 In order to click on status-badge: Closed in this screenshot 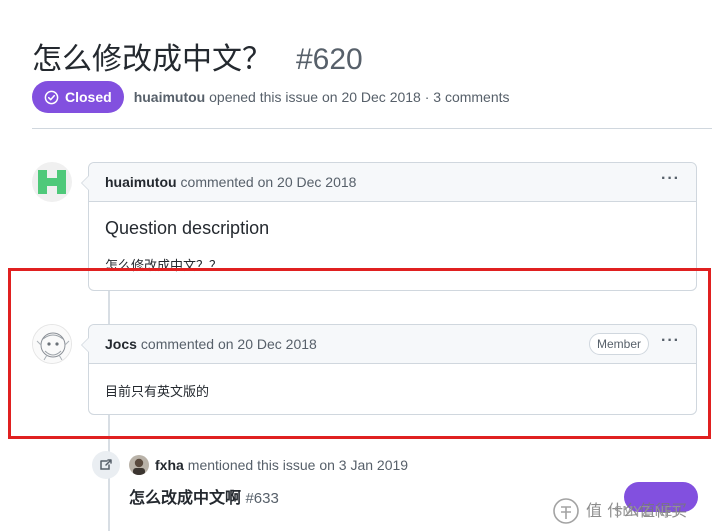, I will do `click(78, 97)`.